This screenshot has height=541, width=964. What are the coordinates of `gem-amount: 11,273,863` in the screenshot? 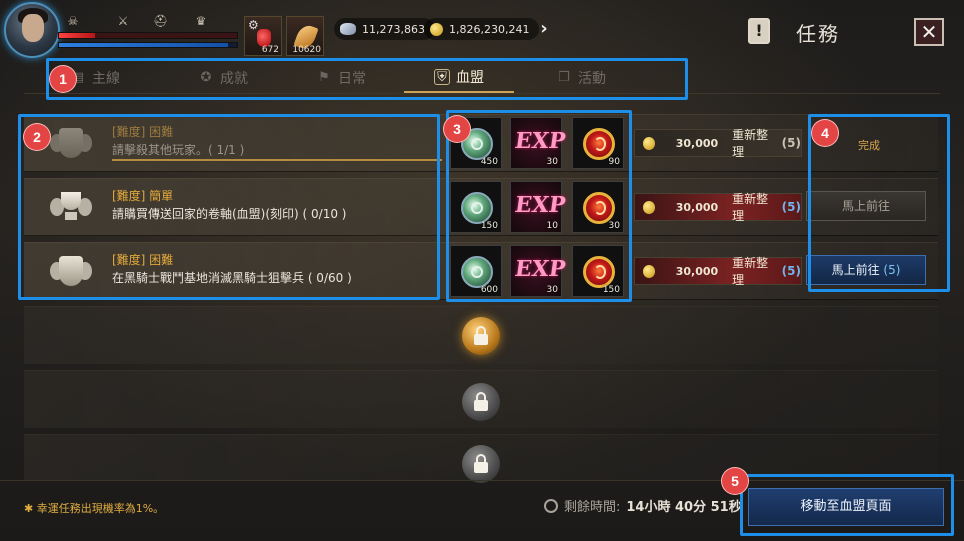 It's located at (393, 29).